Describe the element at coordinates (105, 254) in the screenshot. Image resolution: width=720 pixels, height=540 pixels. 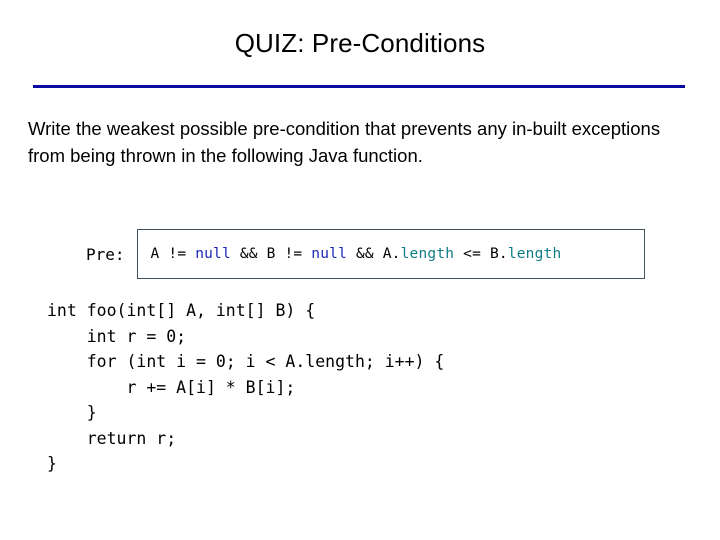
I see `precondition-label: Pre:` at that location.